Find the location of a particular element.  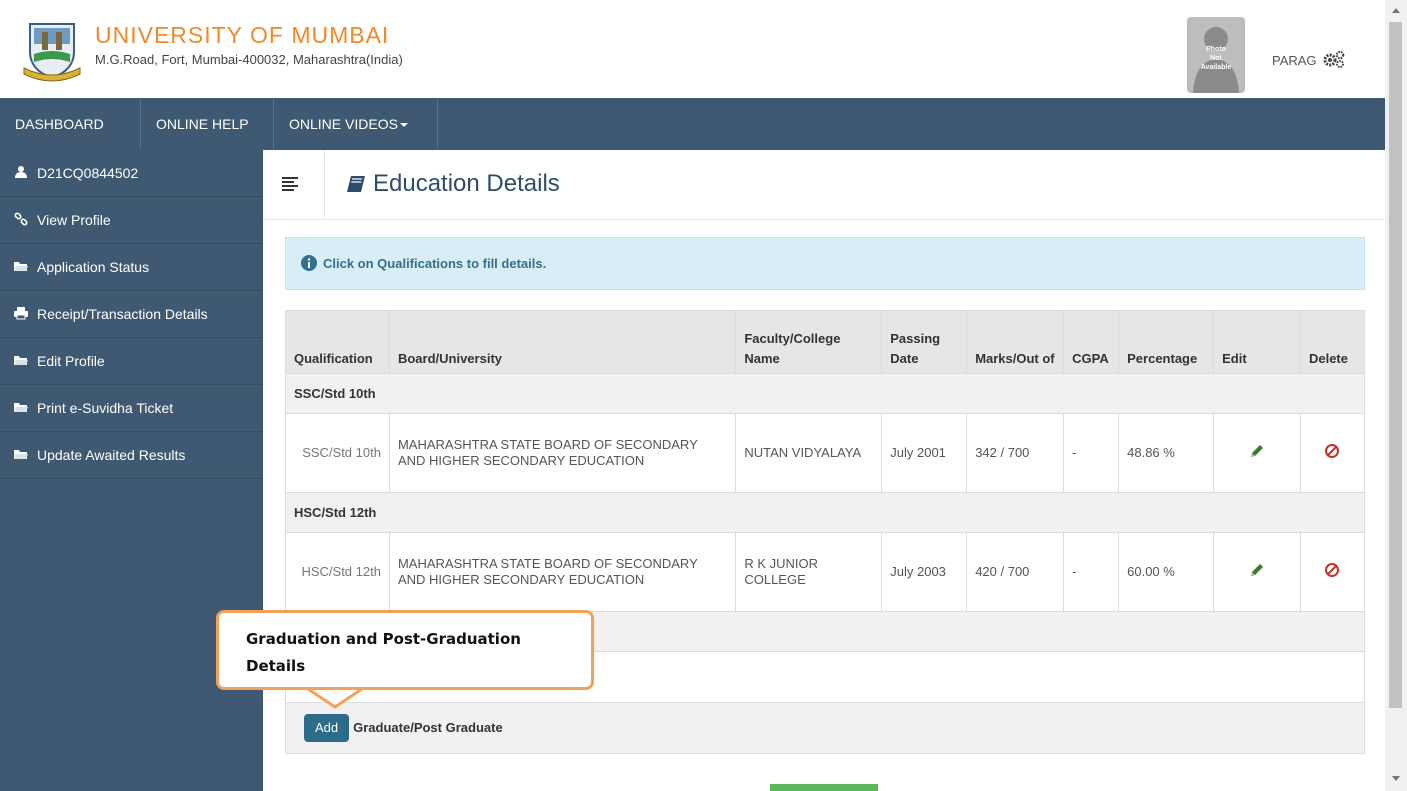

column-header: Board/University is located at coordinates (562, 342).